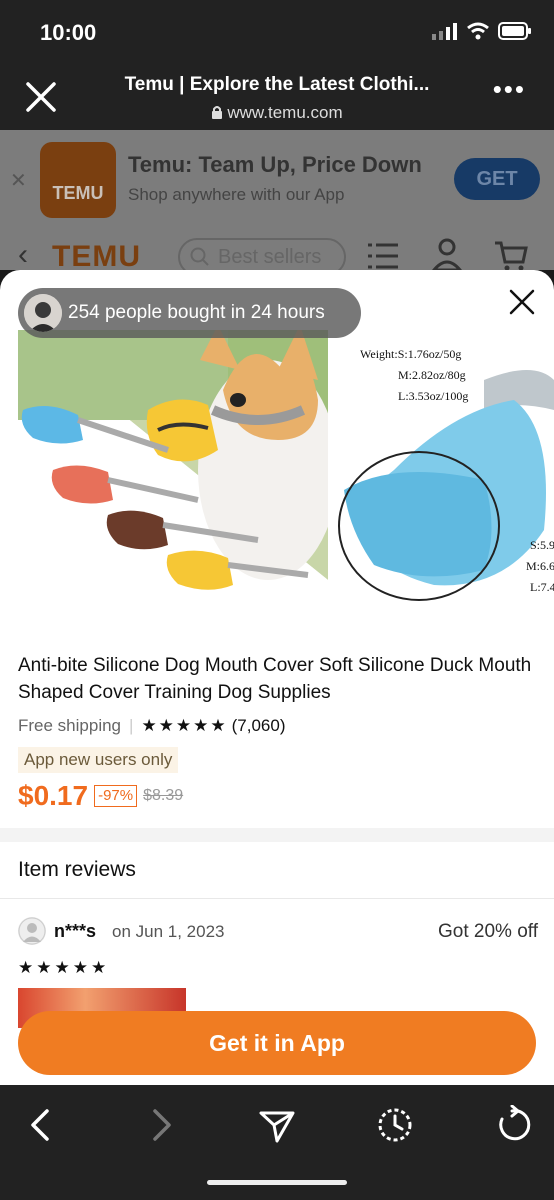 The image size is (554, 1200). I want to click on weight-label-l: L:3.53oz/100g, so click(433, 396).